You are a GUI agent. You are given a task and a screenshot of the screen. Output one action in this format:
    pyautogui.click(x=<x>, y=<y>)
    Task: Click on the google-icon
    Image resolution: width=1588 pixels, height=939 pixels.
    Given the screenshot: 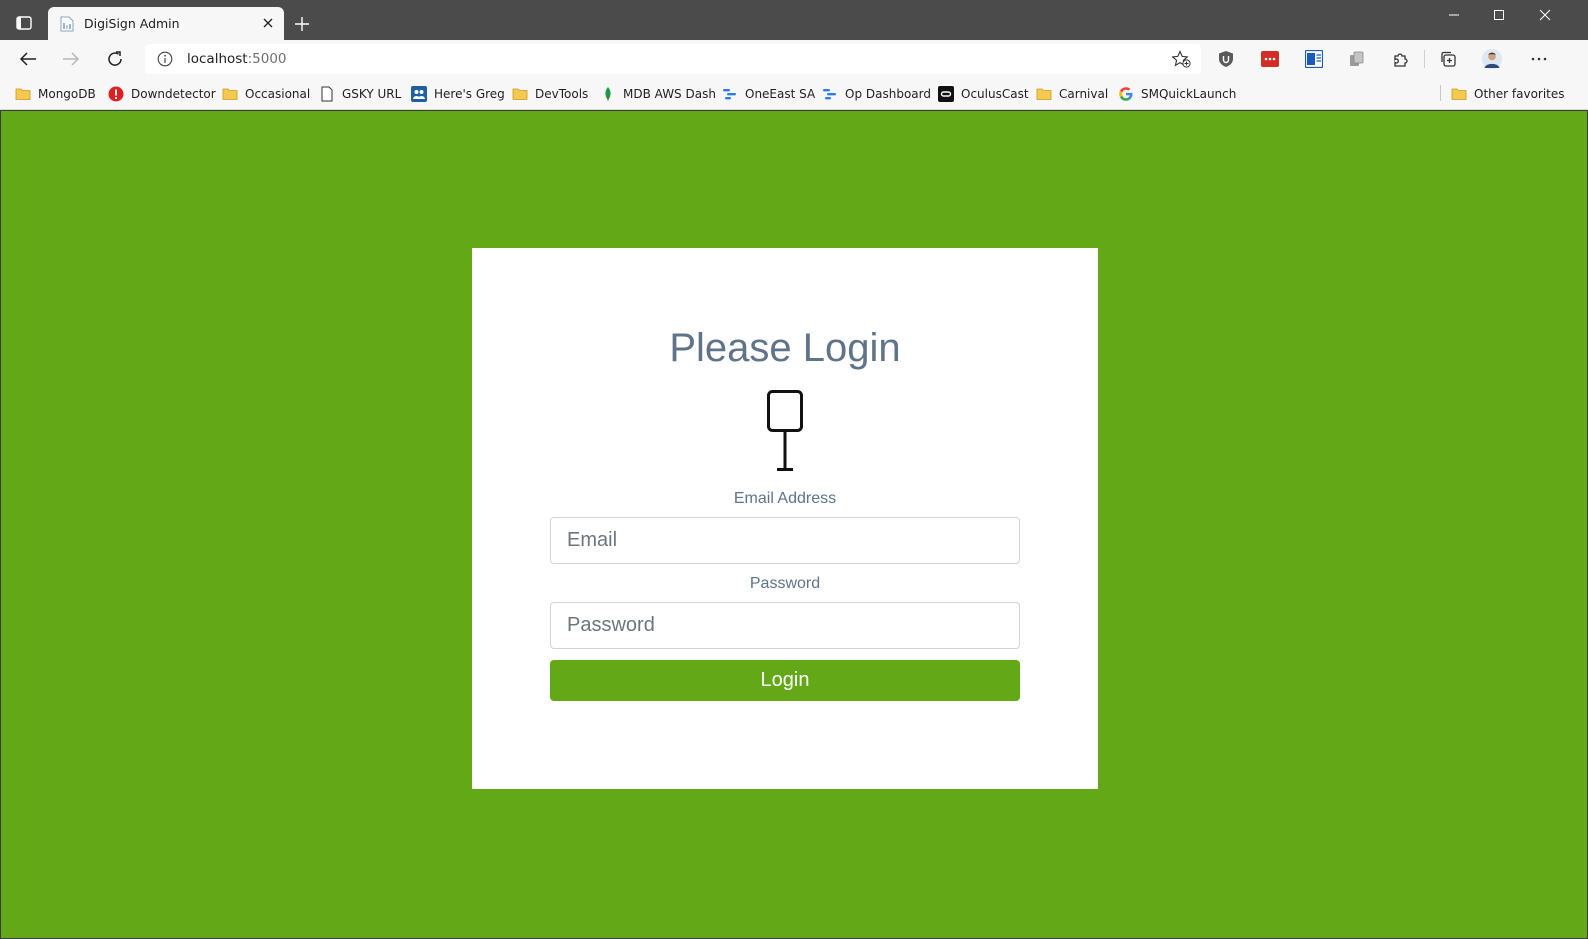 What is the action you would take?
    pyautogui.click(x=1126, y=94)
    